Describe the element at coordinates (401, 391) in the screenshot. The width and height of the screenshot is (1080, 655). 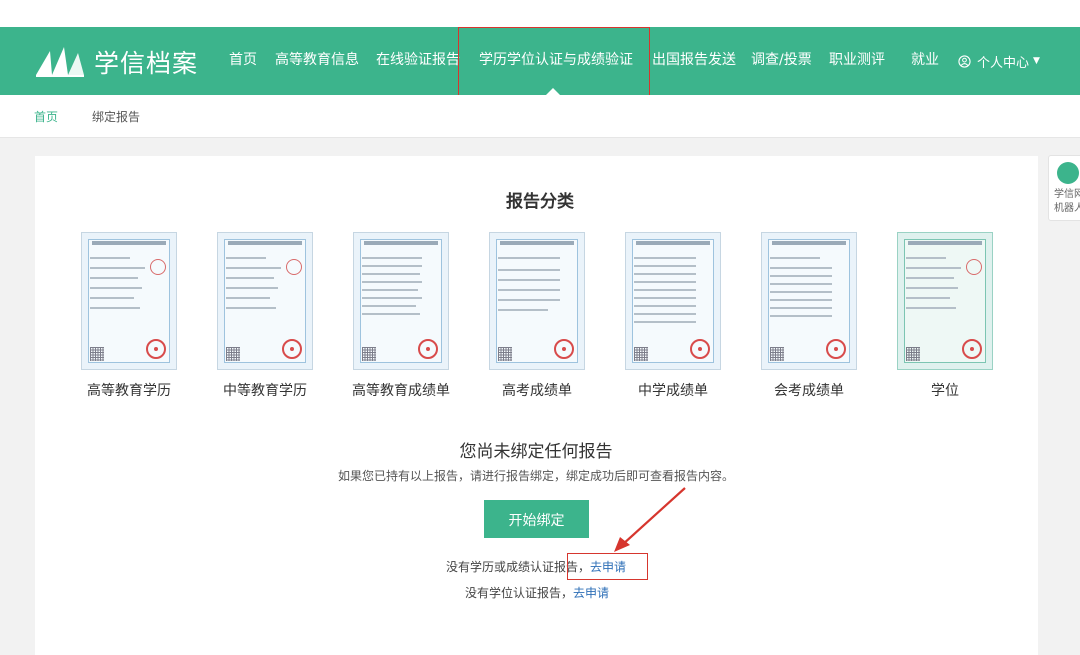
I see `report-label-higher-education-transcript: 高等教育成绩单` at that location.